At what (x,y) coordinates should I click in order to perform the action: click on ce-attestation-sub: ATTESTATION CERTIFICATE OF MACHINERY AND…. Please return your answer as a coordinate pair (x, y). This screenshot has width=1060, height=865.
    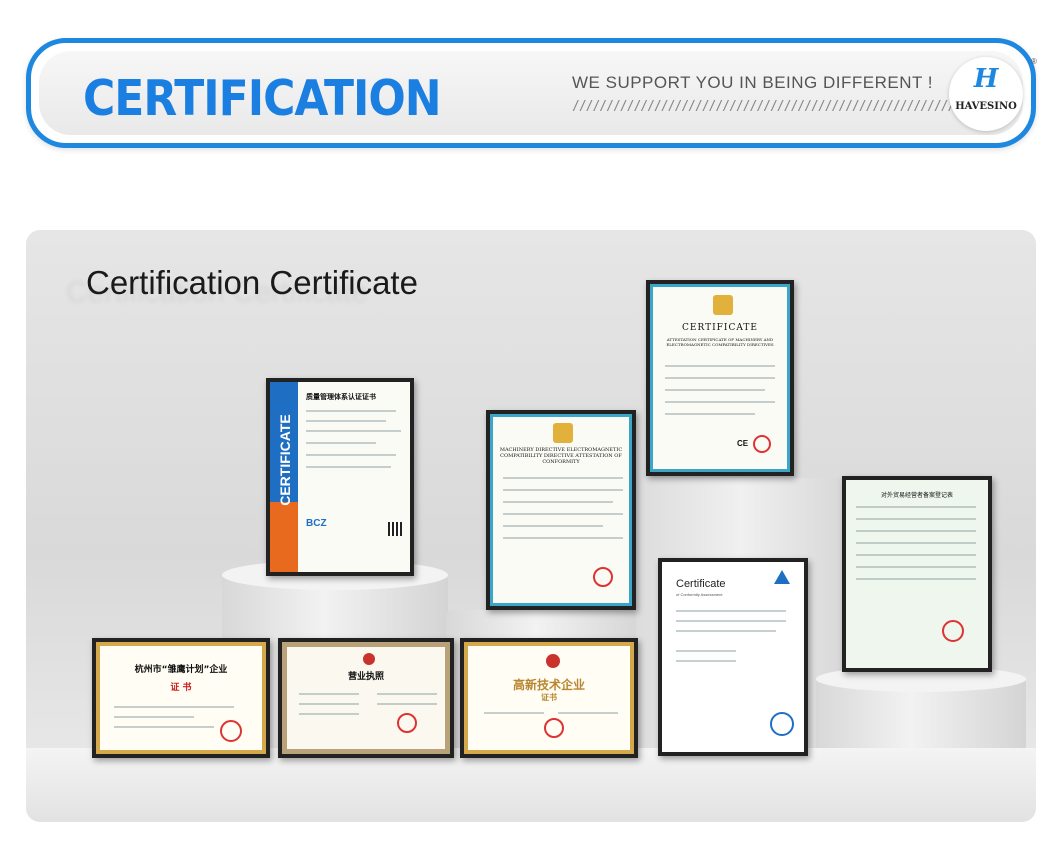
    Looking at the image, I should click on (720, 342).